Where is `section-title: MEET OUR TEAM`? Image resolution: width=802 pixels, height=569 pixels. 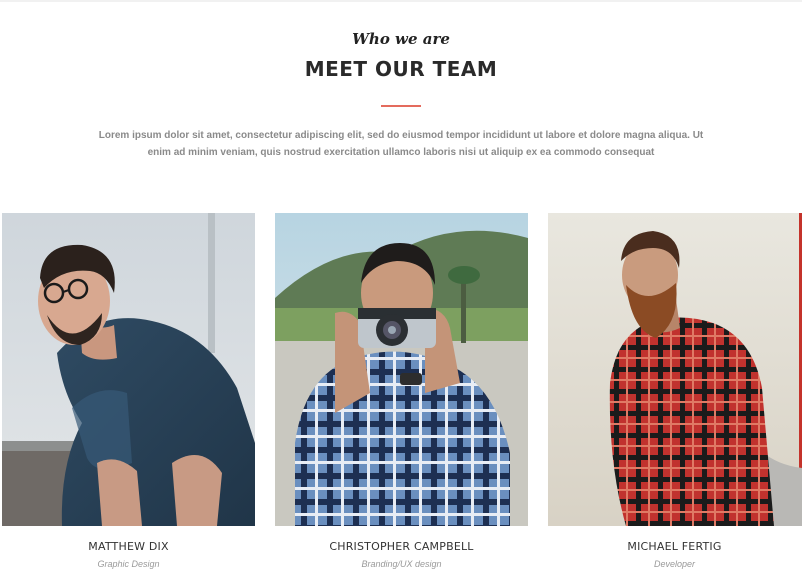 section-title: MEET OUR TEAM is located at coordinates (401, 69).